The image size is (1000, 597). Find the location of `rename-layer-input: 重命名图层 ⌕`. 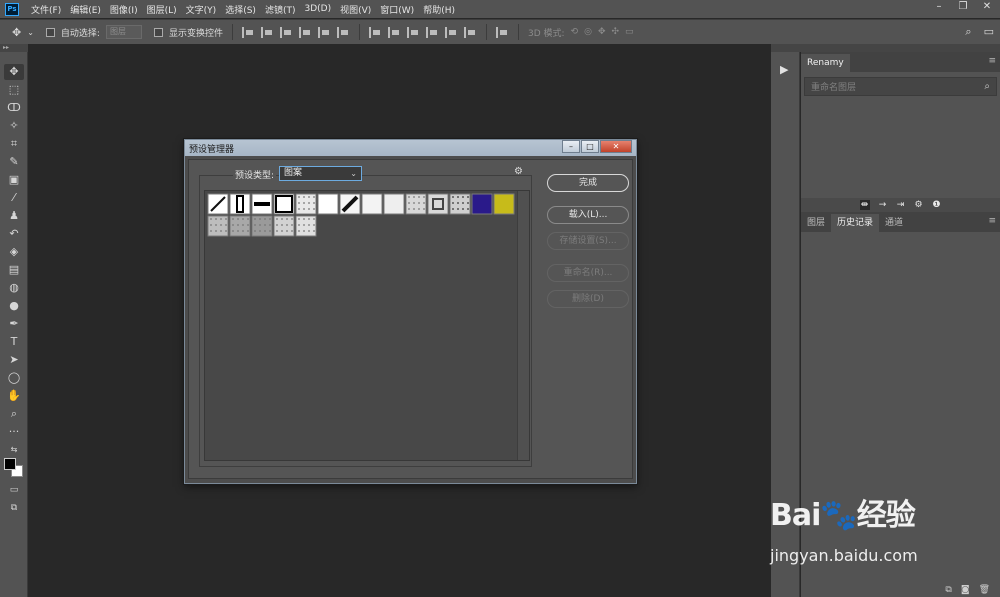

rename-layer-input: 重命名图层 ⌕ is located at coordinates (900, 86).